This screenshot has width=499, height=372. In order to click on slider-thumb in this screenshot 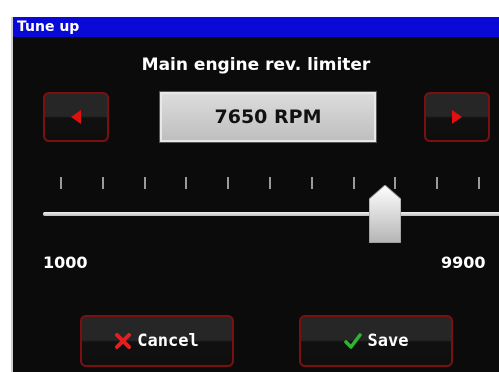, I will do `click(385, 214)`.